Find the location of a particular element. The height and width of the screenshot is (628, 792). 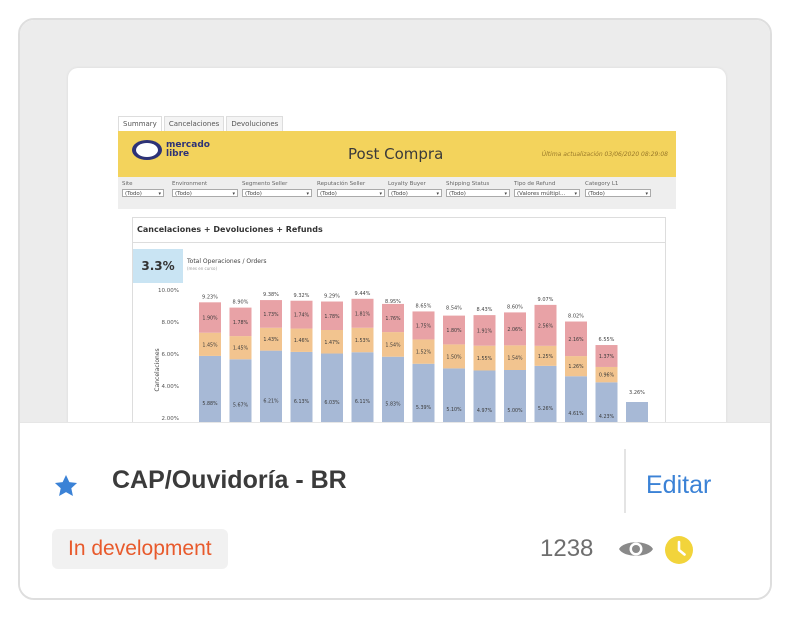

y-tick-label: 4.00% is located at coordinates (170, 387).